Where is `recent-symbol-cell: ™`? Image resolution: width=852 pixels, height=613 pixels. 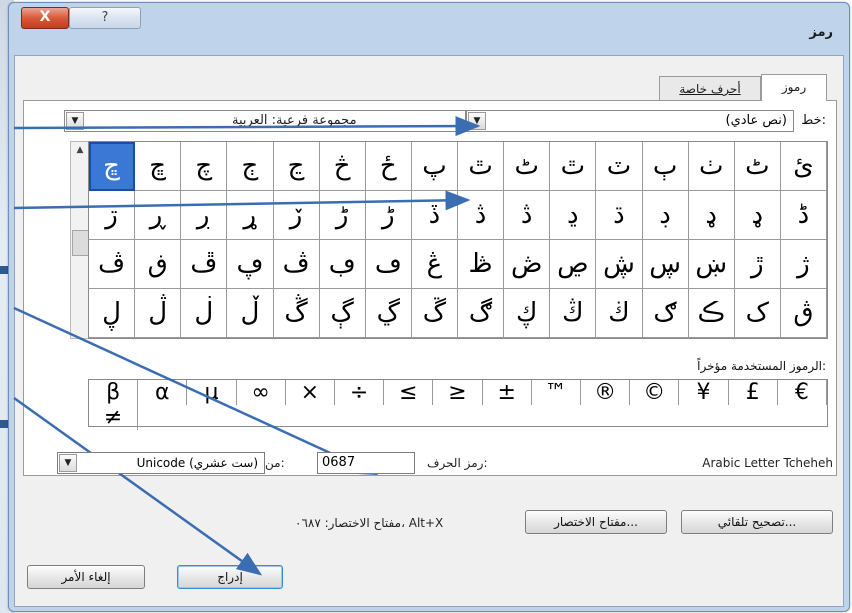
recent-symbol-cell: ™ is located at coordinates (556, 392).